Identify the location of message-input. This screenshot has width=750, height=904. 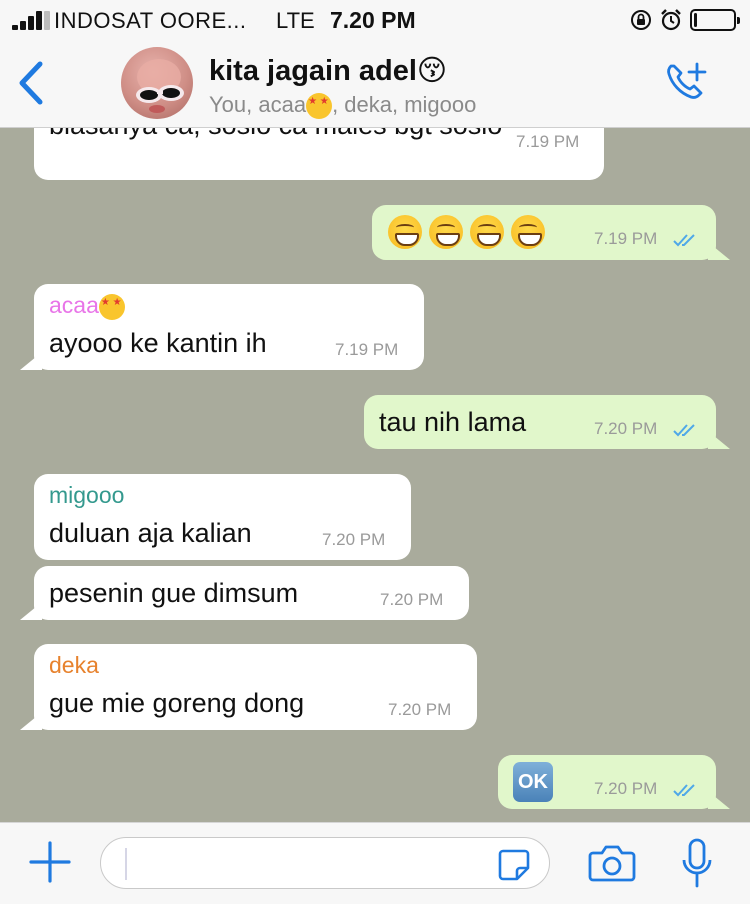
(325, 863).